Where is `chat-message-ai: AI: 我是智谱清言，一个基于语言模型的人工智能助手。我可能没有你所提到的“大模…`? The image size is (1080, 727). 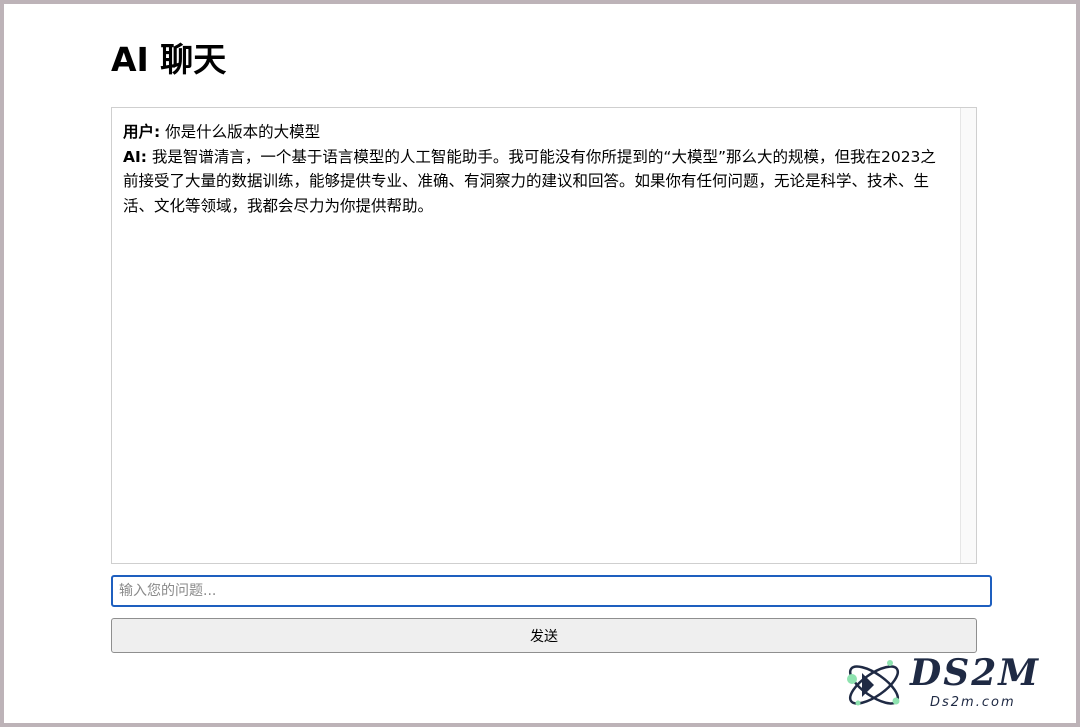 chat-message-ai: AI: 我是智谱清言，一个基于语言模型的人工智能助手。我可能没有你所提到的“大模… is located at coordinates (537, 182).